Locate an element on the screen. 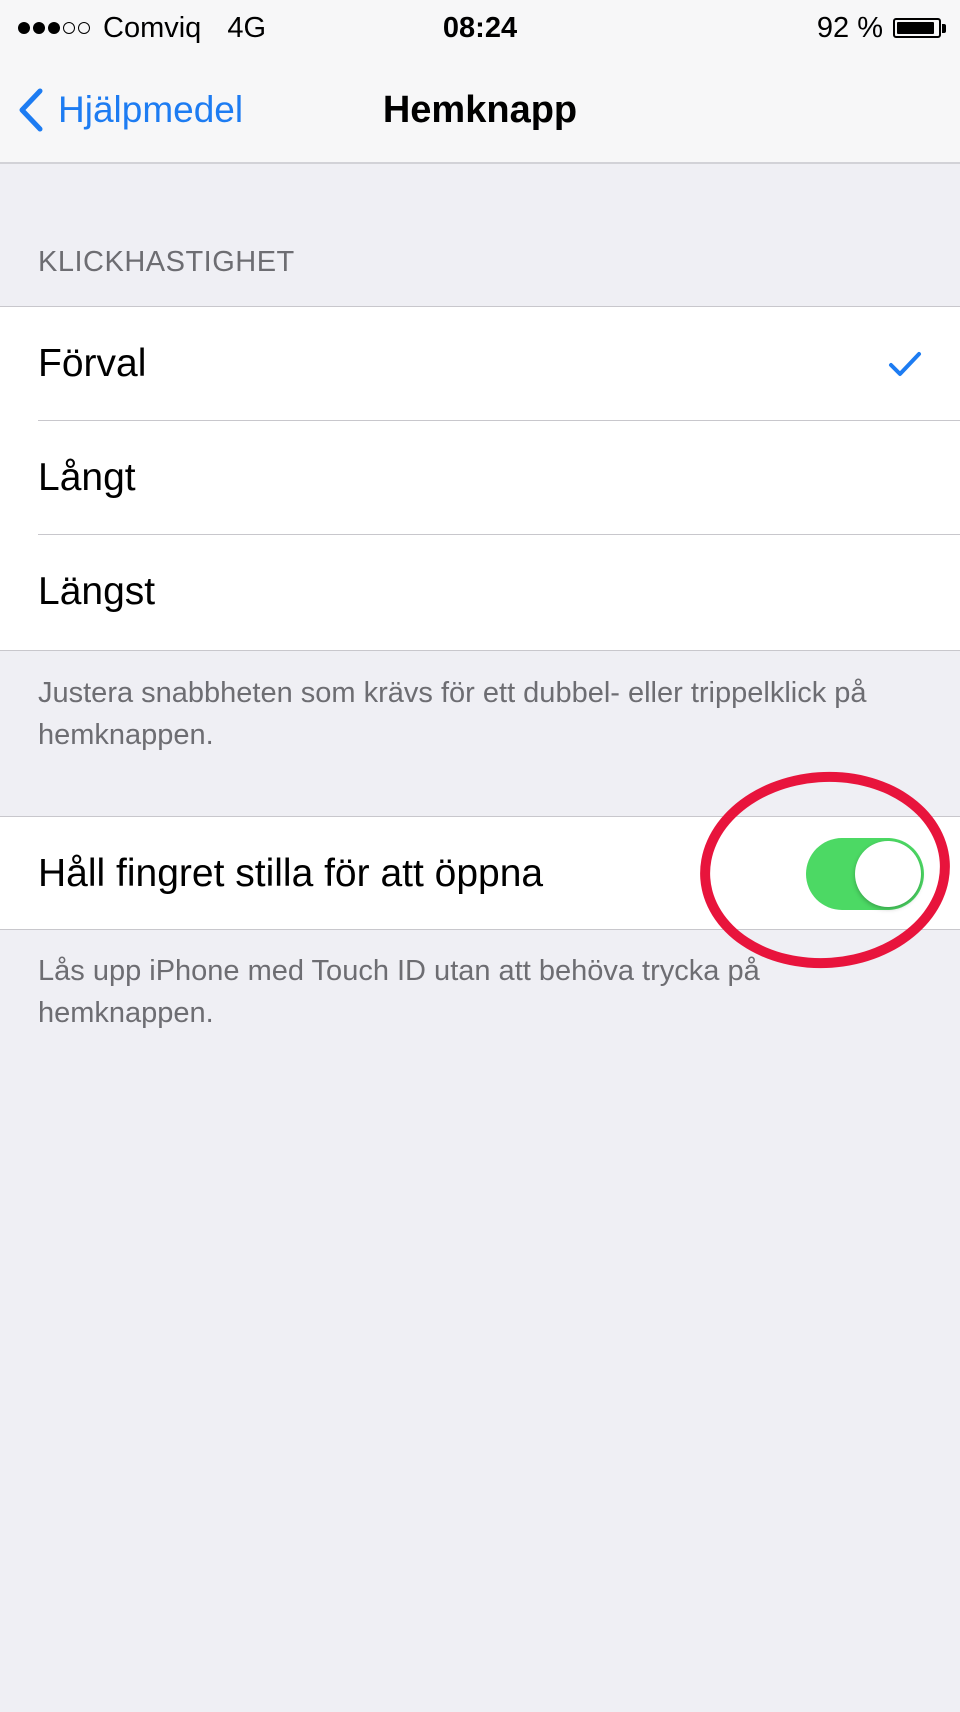 The image size is (960, 1712). battery-fill is located at coordinates (915, 28).